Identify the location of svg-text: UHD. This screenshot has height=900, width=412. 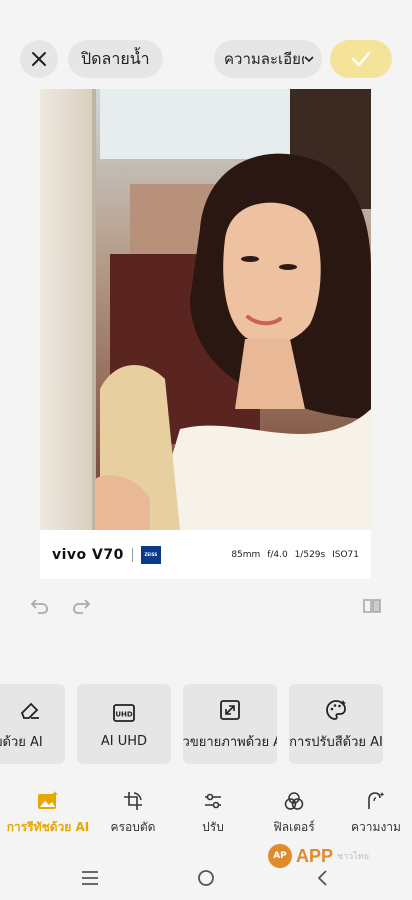
(124, 714).